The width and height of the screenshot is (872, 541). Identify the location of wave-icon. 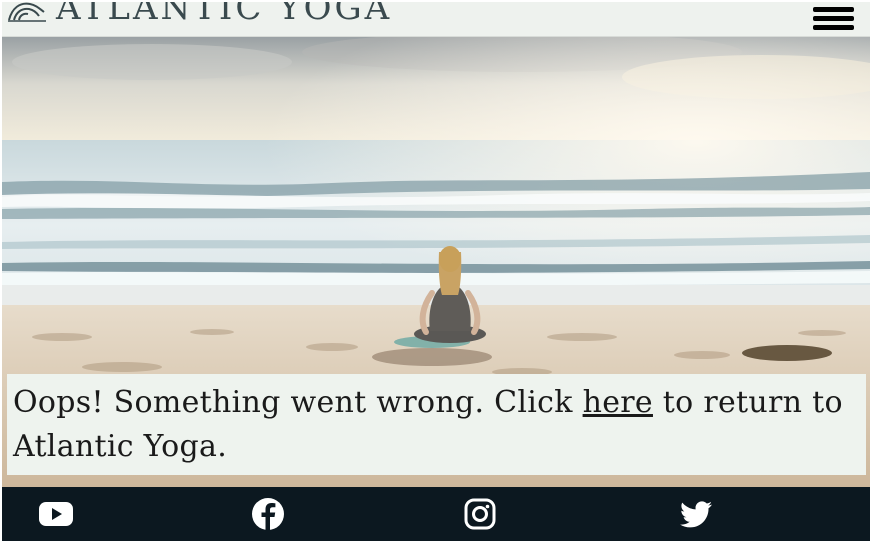
(27, 13).